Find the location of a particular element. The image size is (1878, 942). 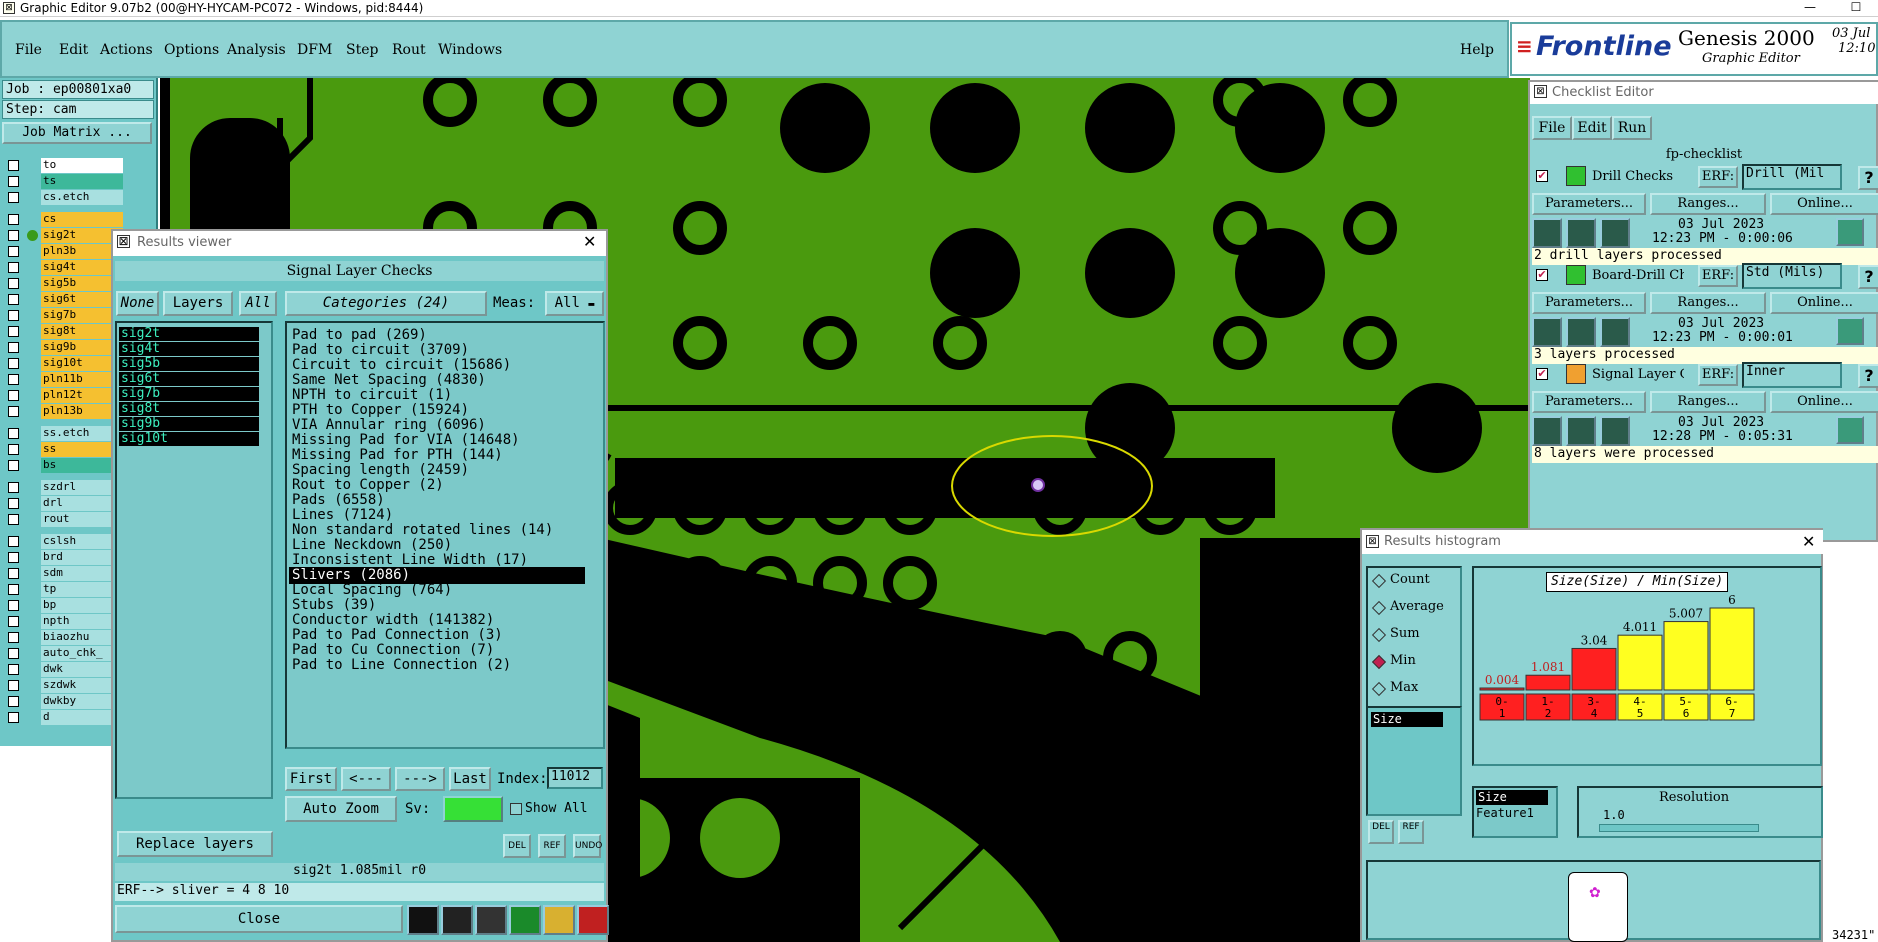

layer-row: cs.etch is located at coordinates (64, 197).